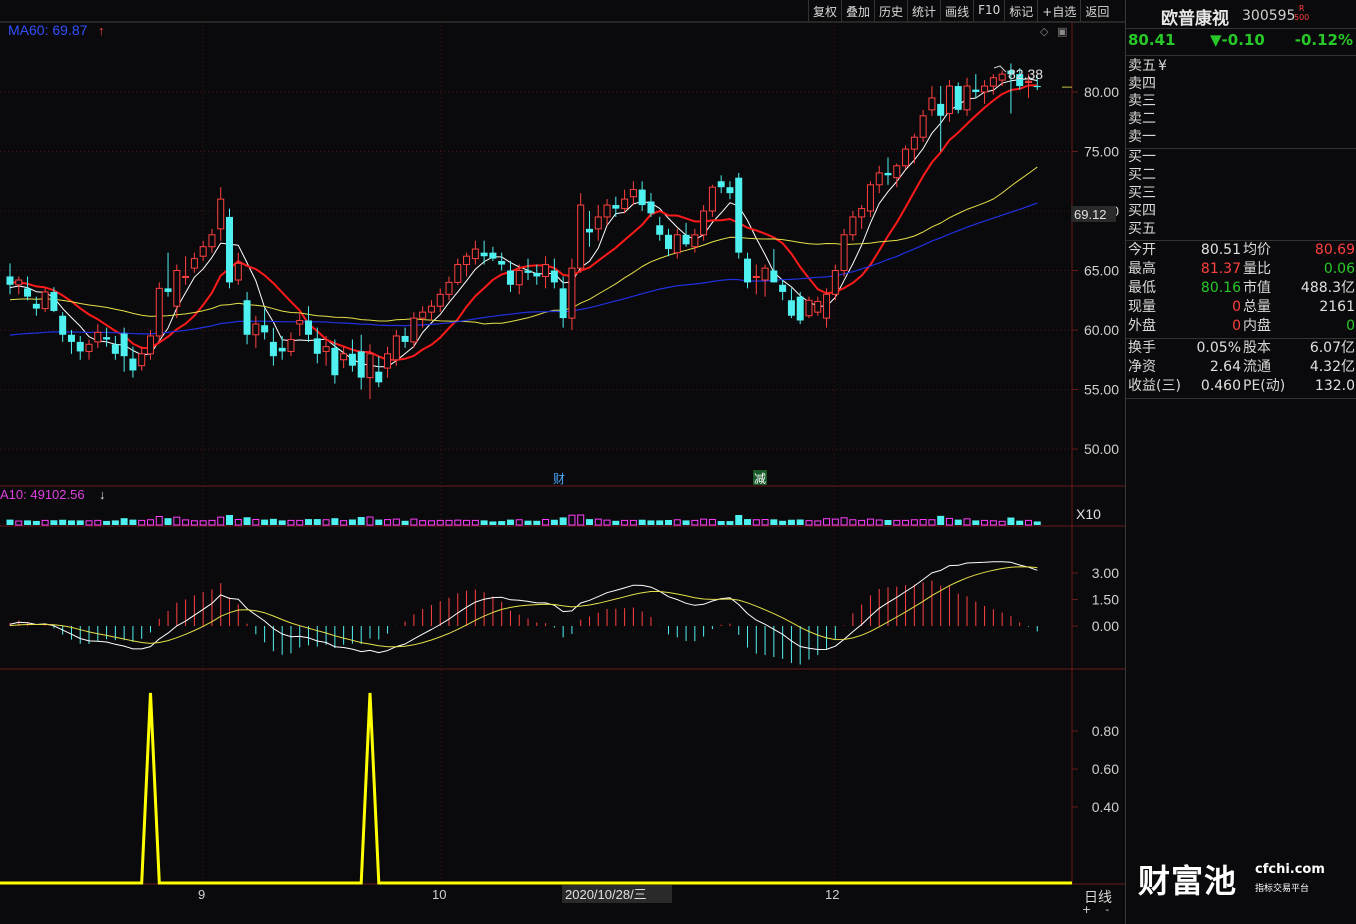  I want to click on logo-en: cfchi.com, so click(1290, 869).